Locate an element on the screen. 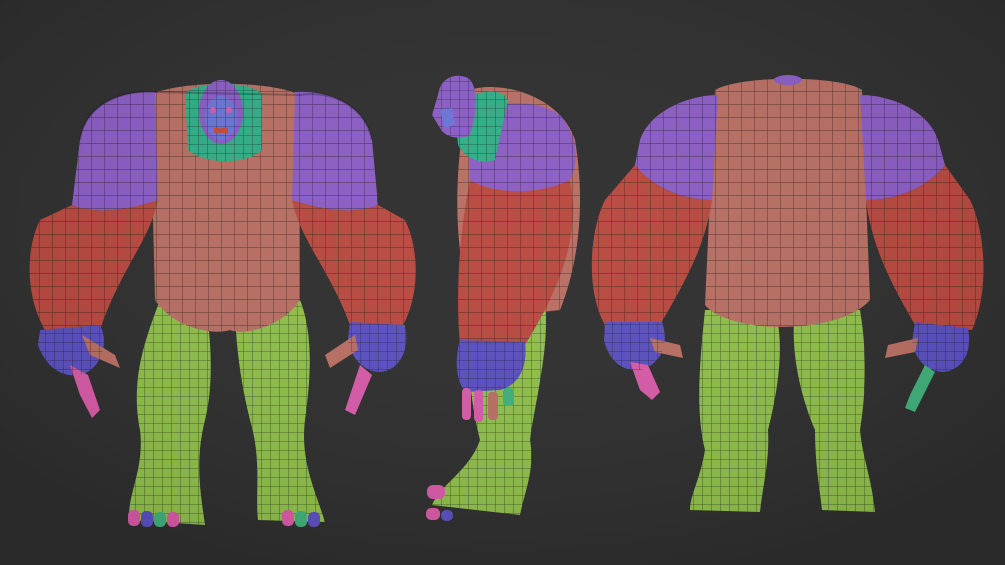 The image size is (1005, 565). side-view is located at coordinates (503, 298).